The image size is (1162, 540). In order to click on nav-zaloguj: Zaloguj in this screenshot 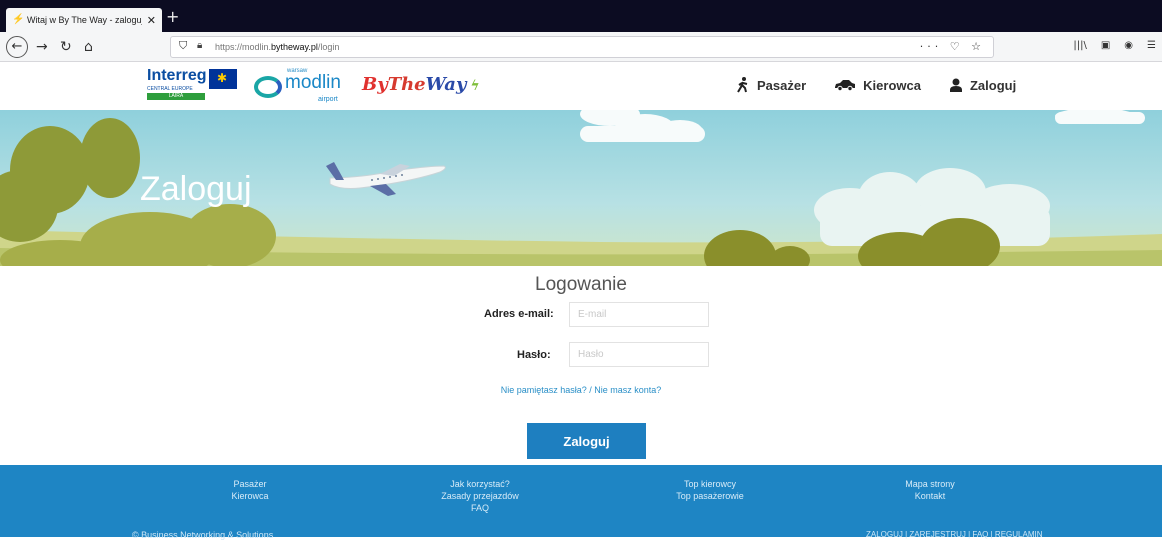, I will do `click(982, 85)`.